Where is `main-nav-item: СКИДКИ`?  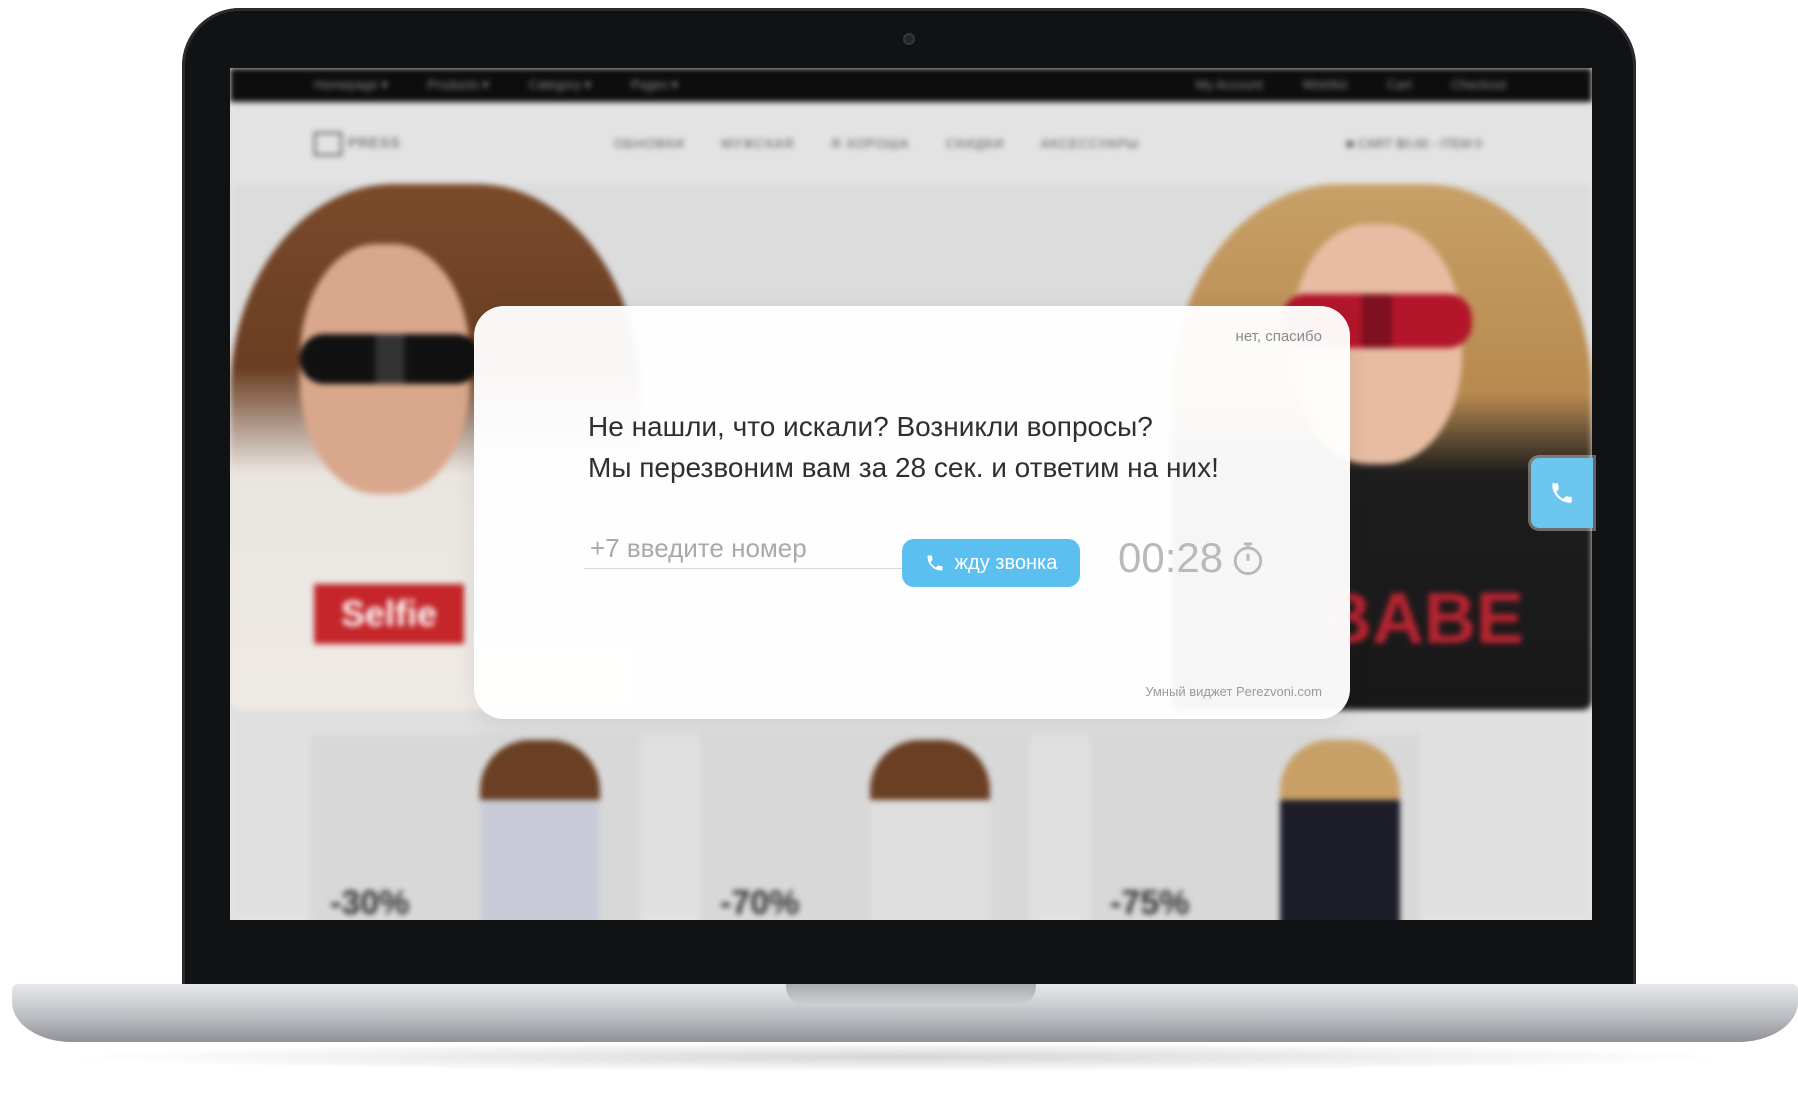
main-nav-item: СКИДКИ is located at coordinates (975, 143).